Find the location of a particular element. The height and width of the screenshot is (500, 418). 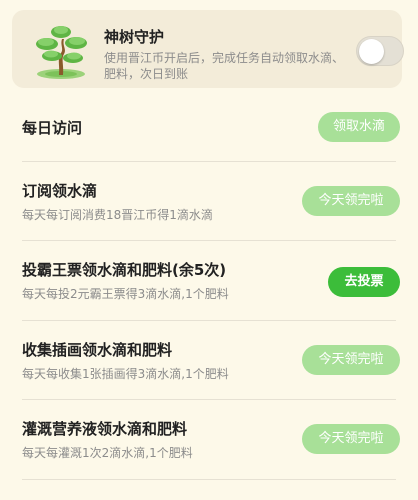

task-vote-ticket: 投霸王票领水滴和肥料(余5次) 每天每投2元霸王票得3滴水滴,1个肥料 去投票 is located at coordinates (211, 280).